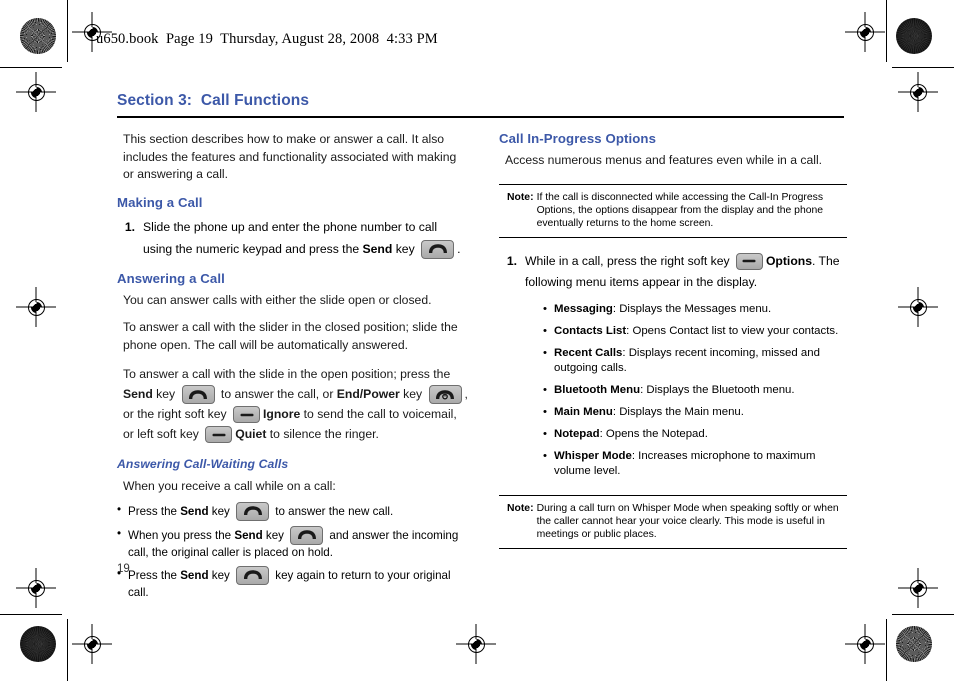 The image size is (954, 681). Describe the element at coordinates (788, 260) in the screenshot. I see `options-keyword: Options` at that location.